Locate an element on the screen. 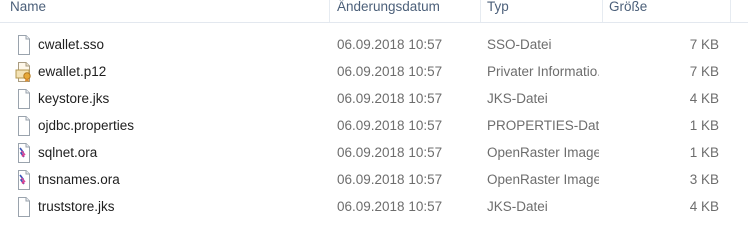  file-size: 3 KB is located at coordinates (704, 179).